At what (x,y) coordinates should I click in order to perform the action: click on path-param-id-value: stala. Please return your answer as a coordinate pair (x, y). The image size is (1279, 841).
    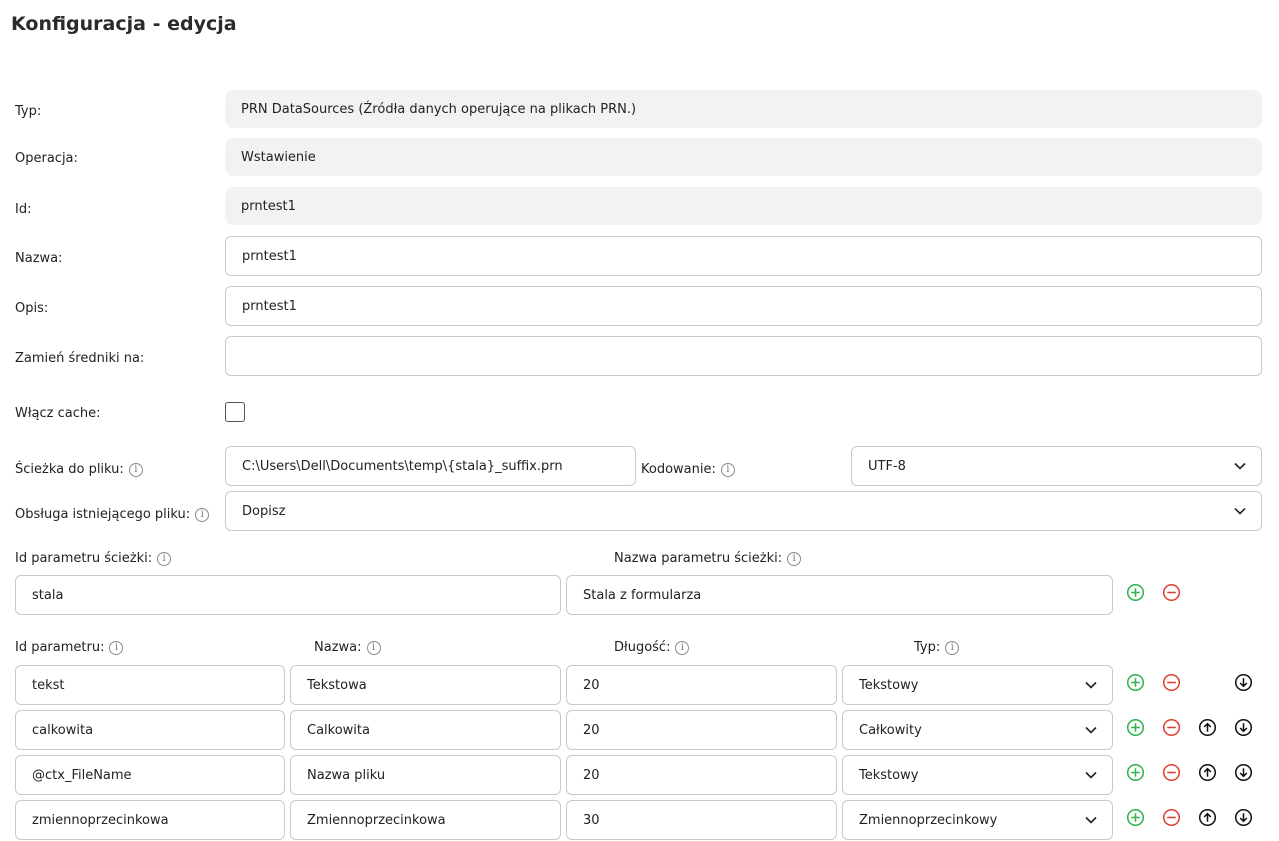
    Looking at the image, I should click on (48, 595).